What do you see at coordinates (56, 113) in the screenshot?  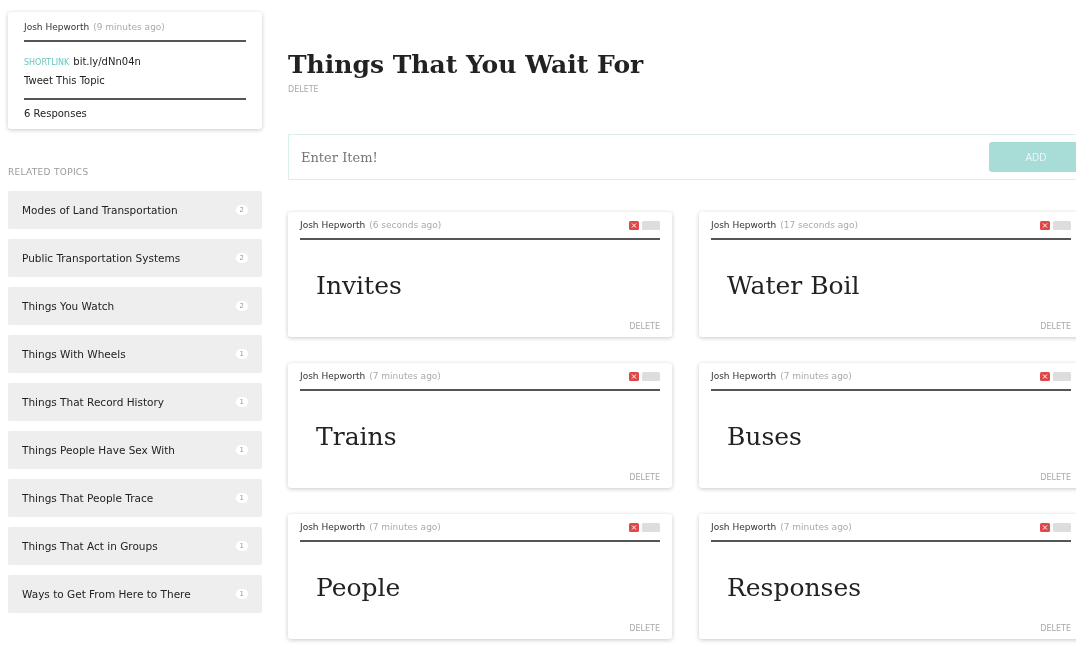 I see `responses-count: 6 Responses` at bounding box center [56, 113].